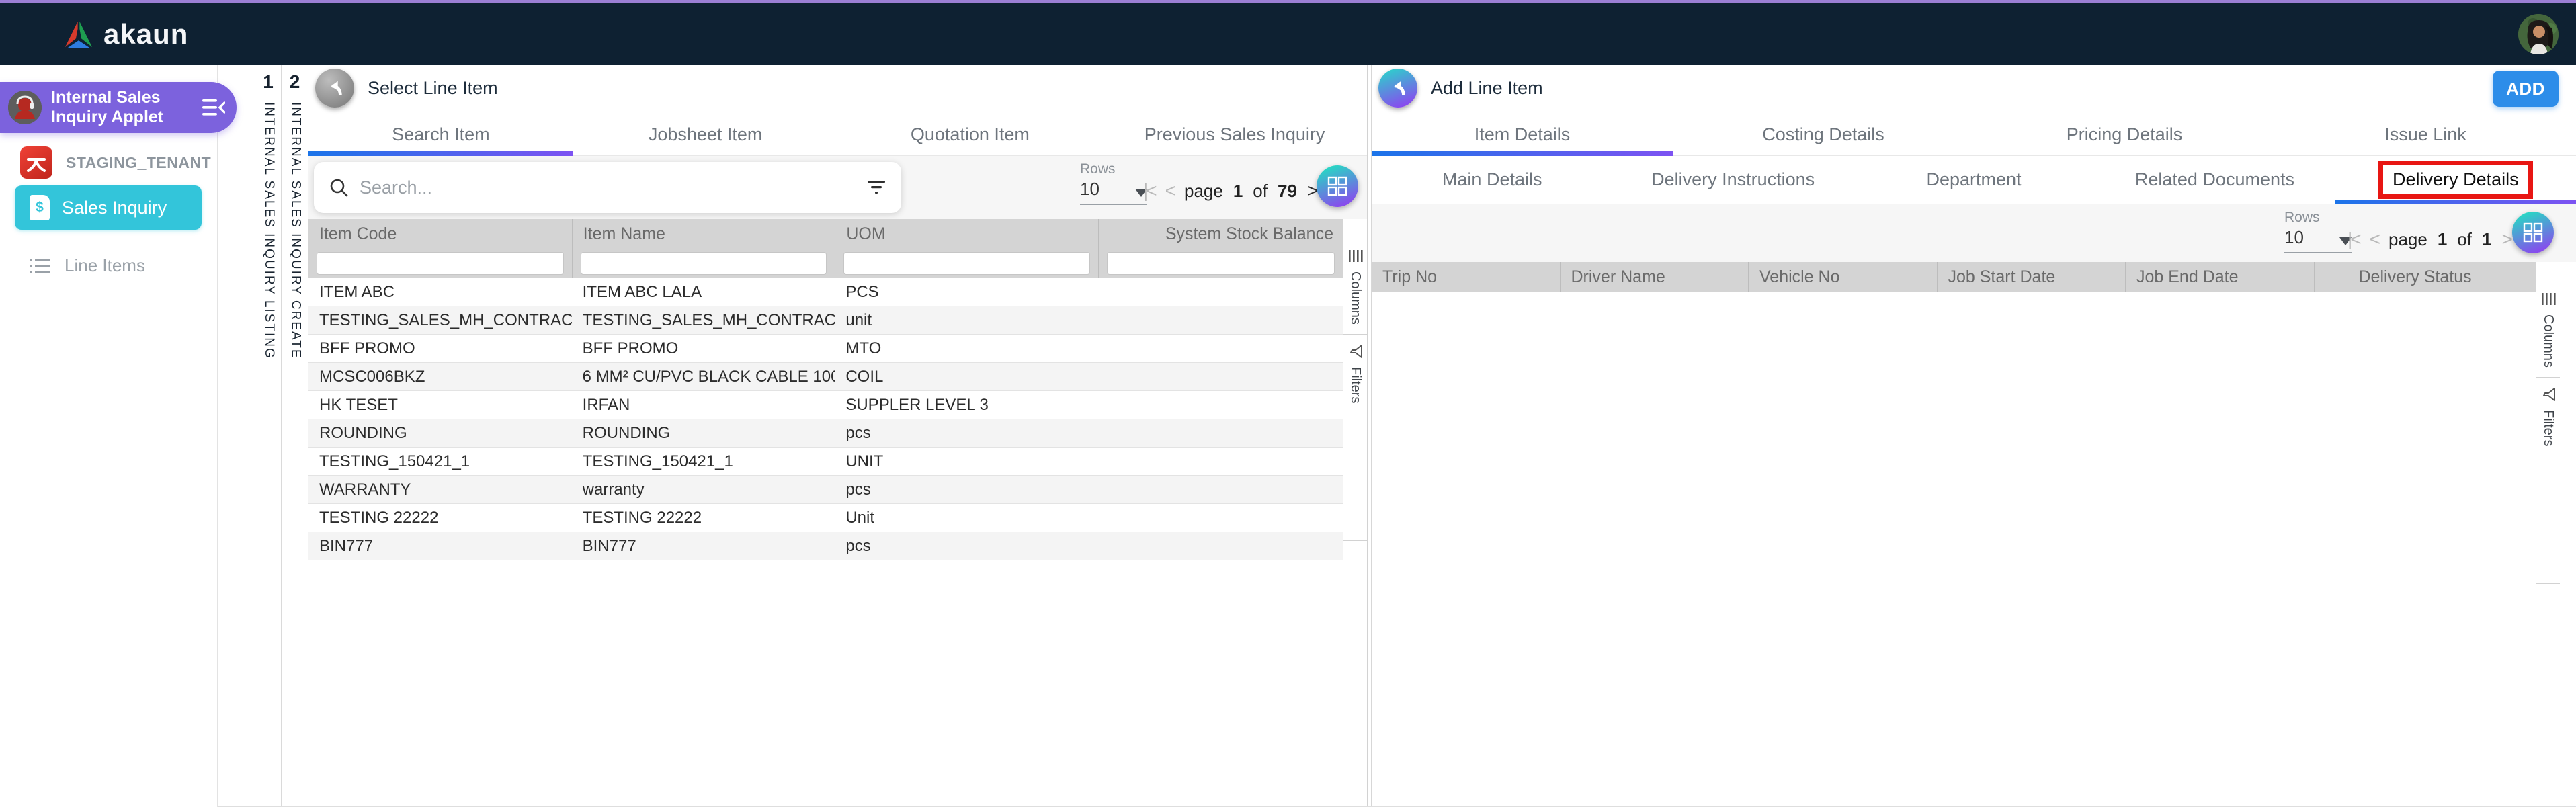 This screenshot has width=2576, height=807. What do you see at coordinates (1492, 180) in the screenshot?
I see `subtab-main-details: Main Details` at bounding box center [1492, 180].